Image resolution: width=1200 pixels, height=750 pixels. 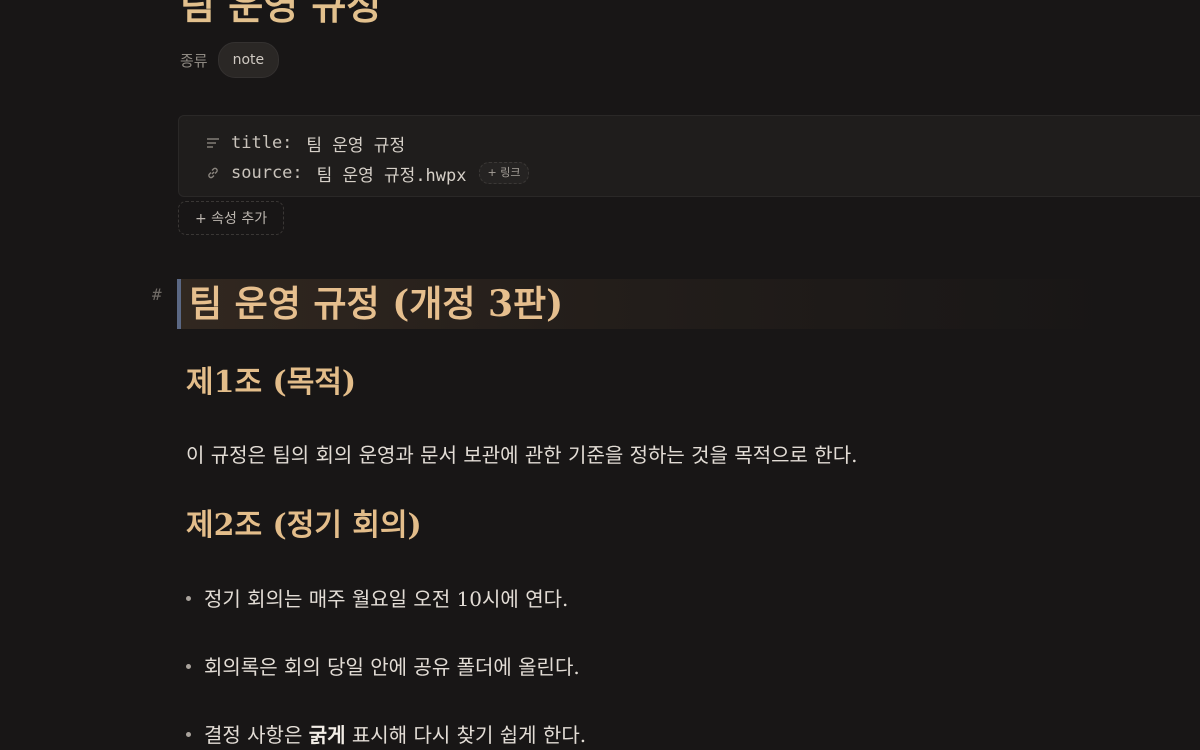 I want to click on property-value: 팀 운영 규정.hwpx, so click(x=392, y=173).